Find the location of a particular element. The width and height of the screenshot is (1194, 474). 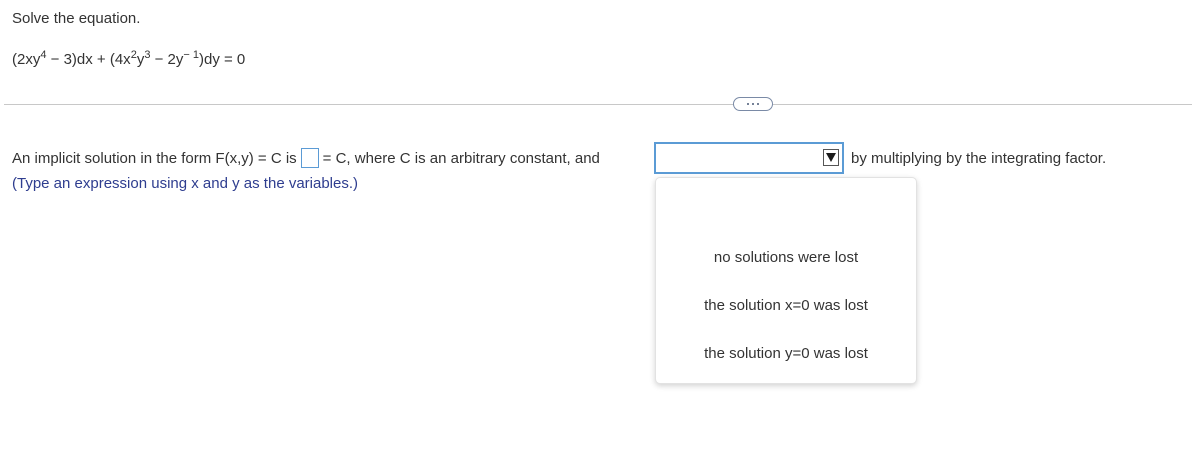

more-dots-button is located at coordinates (753, 104).